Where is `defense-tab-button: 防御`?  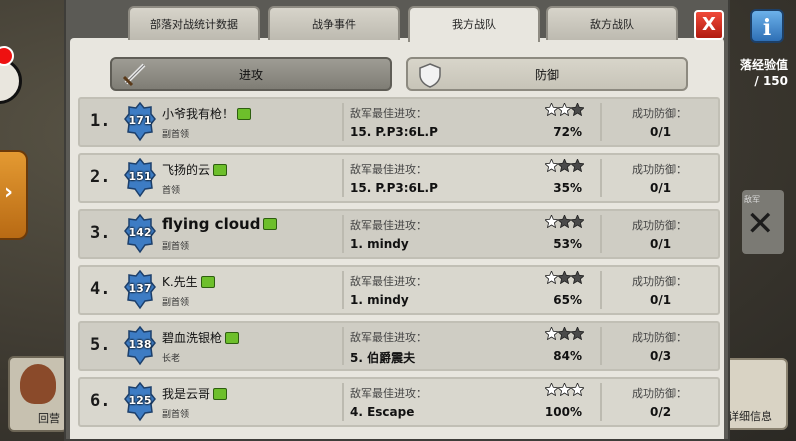 defense-tab-button: 防御 is located at coordinates (547, 74).